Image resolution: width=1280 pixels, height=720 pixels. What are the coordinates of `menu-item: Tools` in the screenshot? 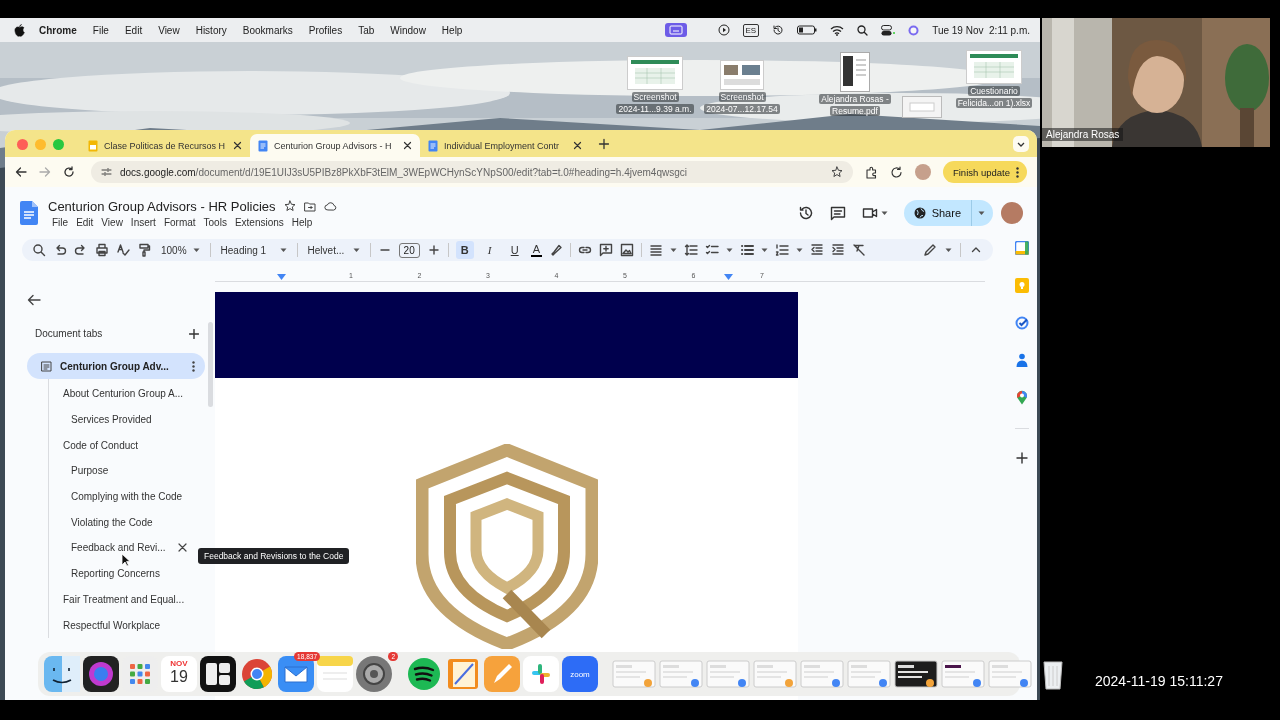 It's located at (215, 222).